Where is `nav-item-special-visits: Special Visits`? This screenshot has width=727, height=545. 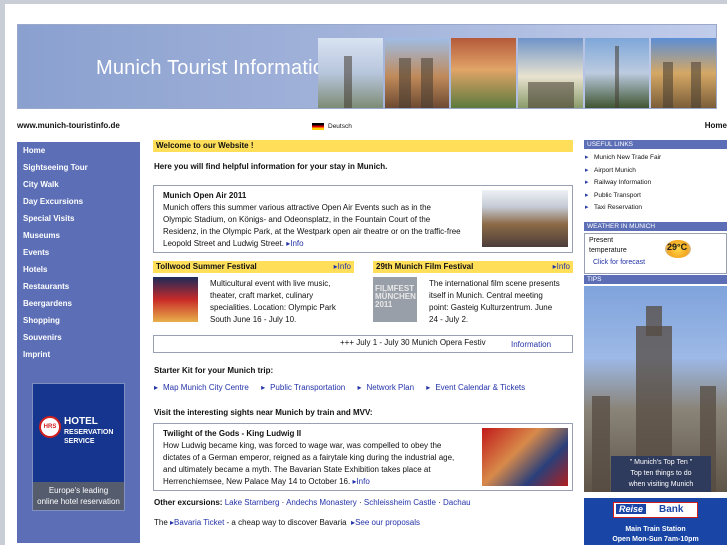 nav-item-special-visits: Special Visits is located at coordinates (78, 218).